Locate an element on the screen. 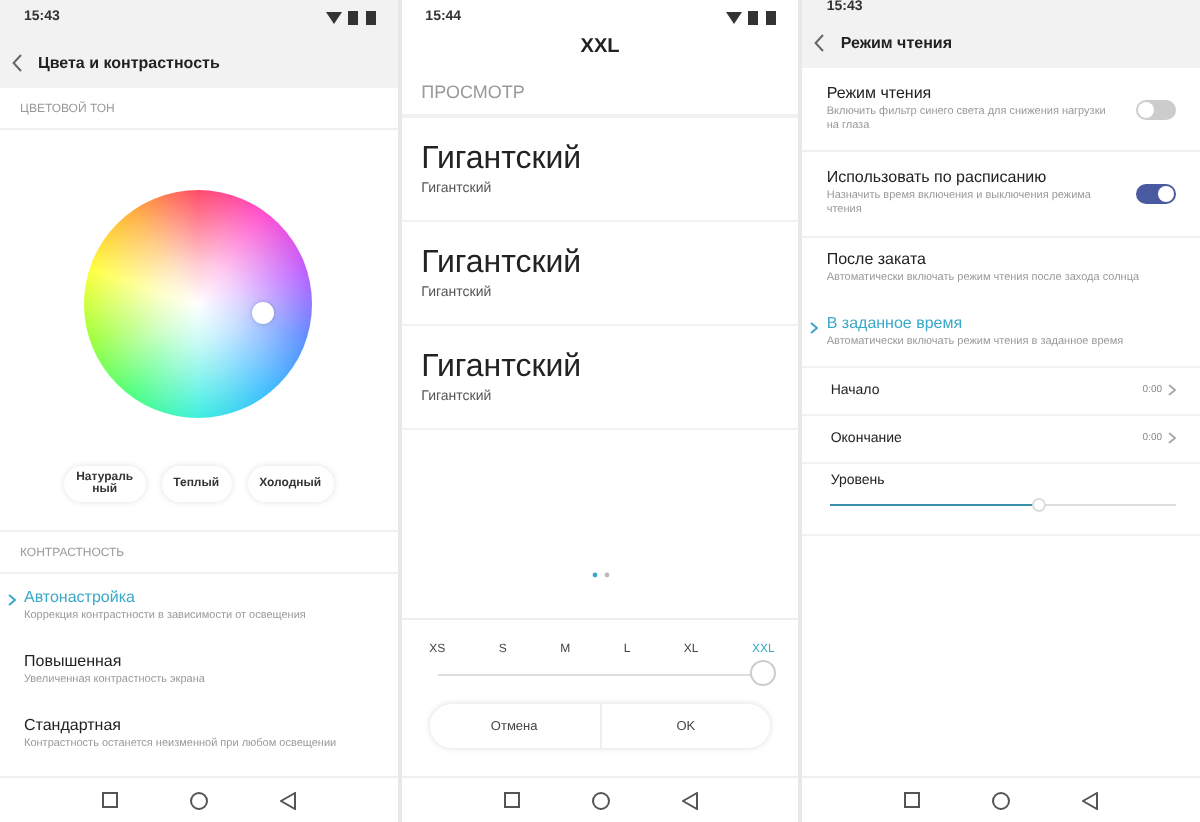  option-title: Стандартная is located at coordinates (73, 725).